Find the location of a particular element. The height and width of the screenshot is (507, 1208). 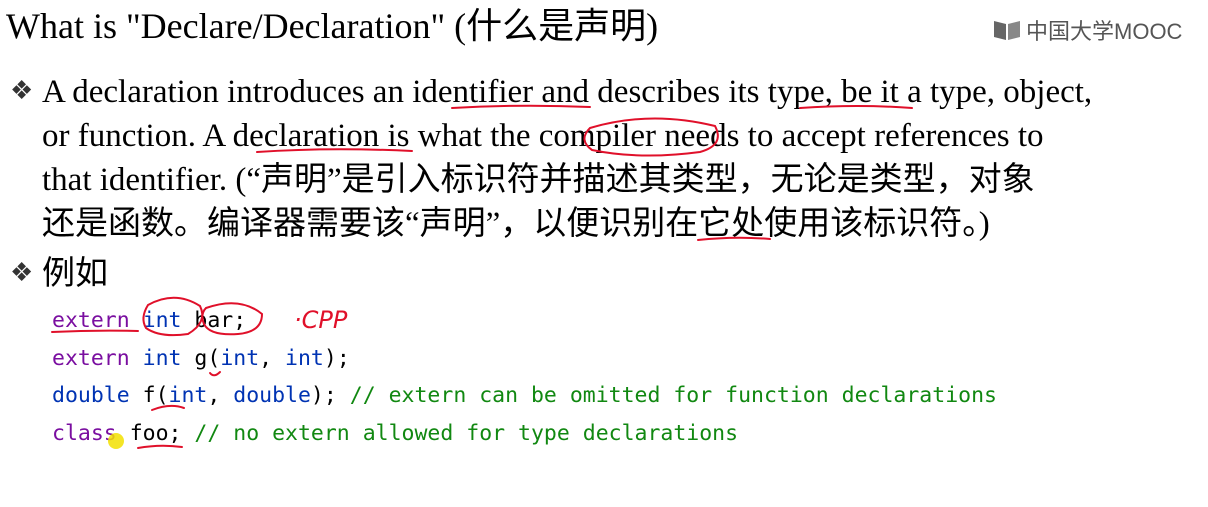

slide-title: What is "Declare/Declaration" (什么是声明) is located at coordinates (332, 26).